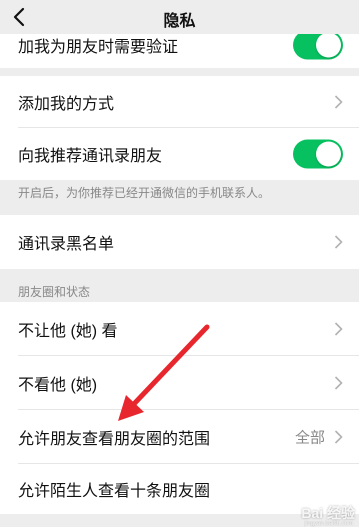  Describe the element at coordinates (179, 329) in the screenshot. I see `setting-hide-from: 不让他 (她) 看` at that location.